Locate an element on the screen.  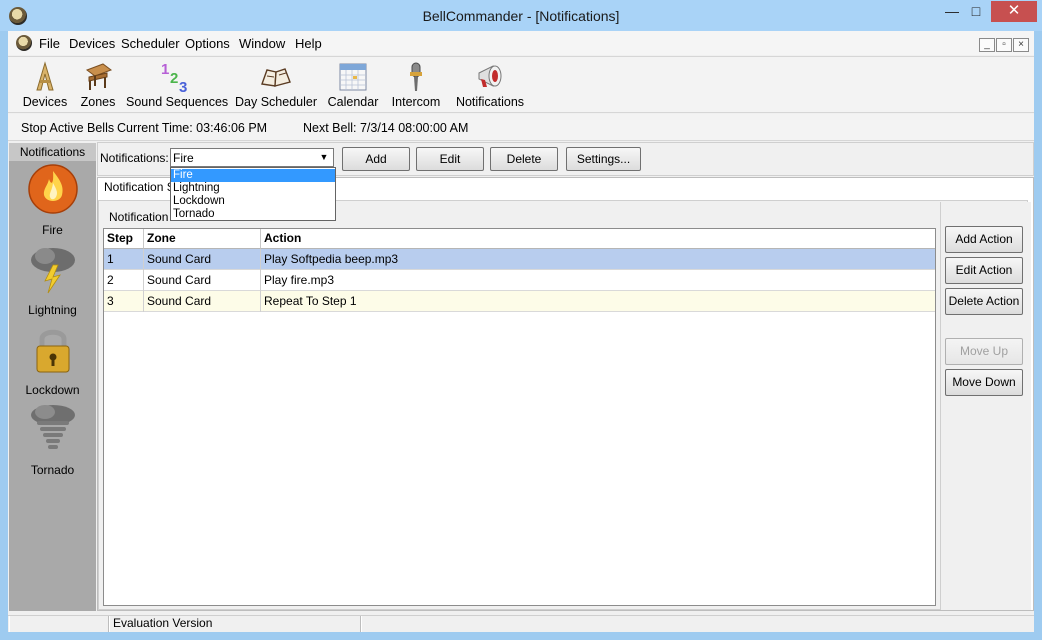
toolbar-zones-label: Zones is located at coordinates (98, 102).